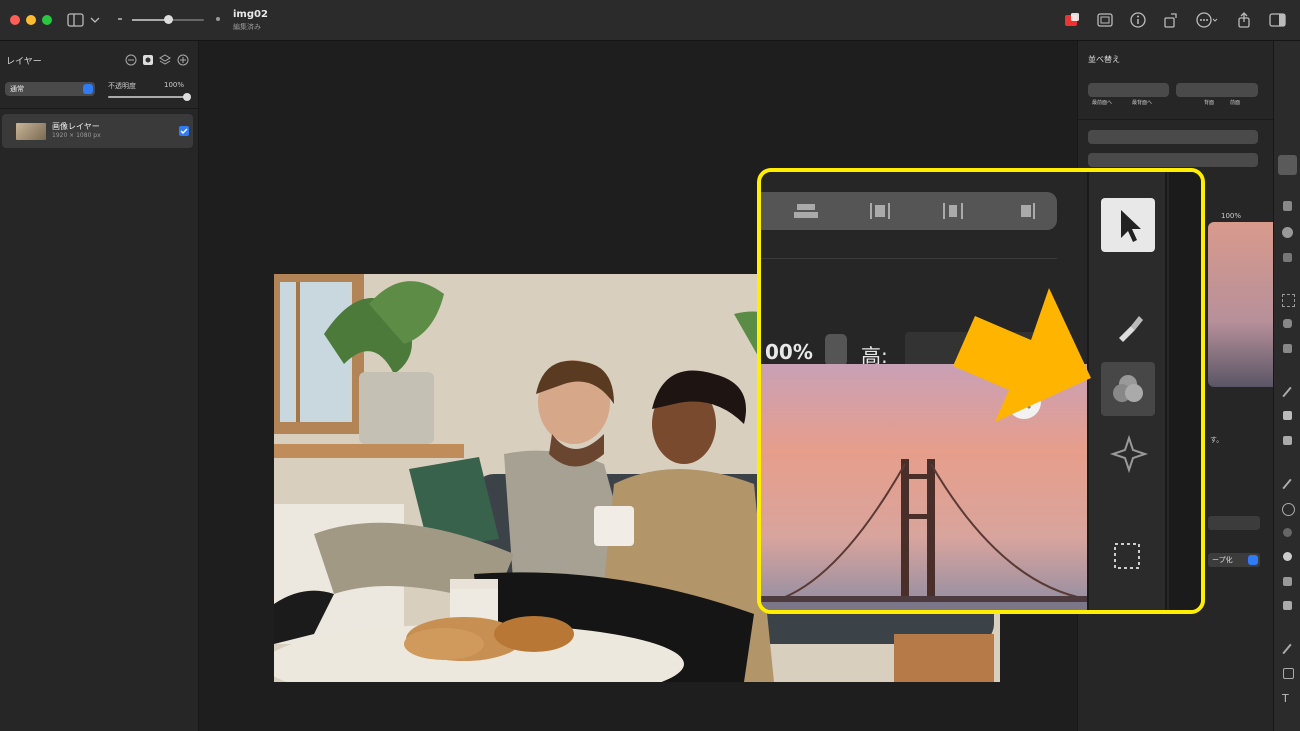 The image size is (1300, 731). I want to click on send-to-back-button: 最背面へ, so click(1142, 102).